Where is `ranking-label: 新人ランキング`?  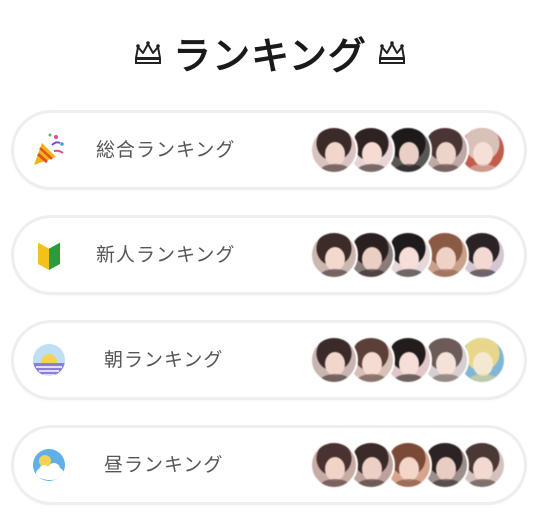
ranking-label: 新人ランキング is located at coordinates (166, 255).